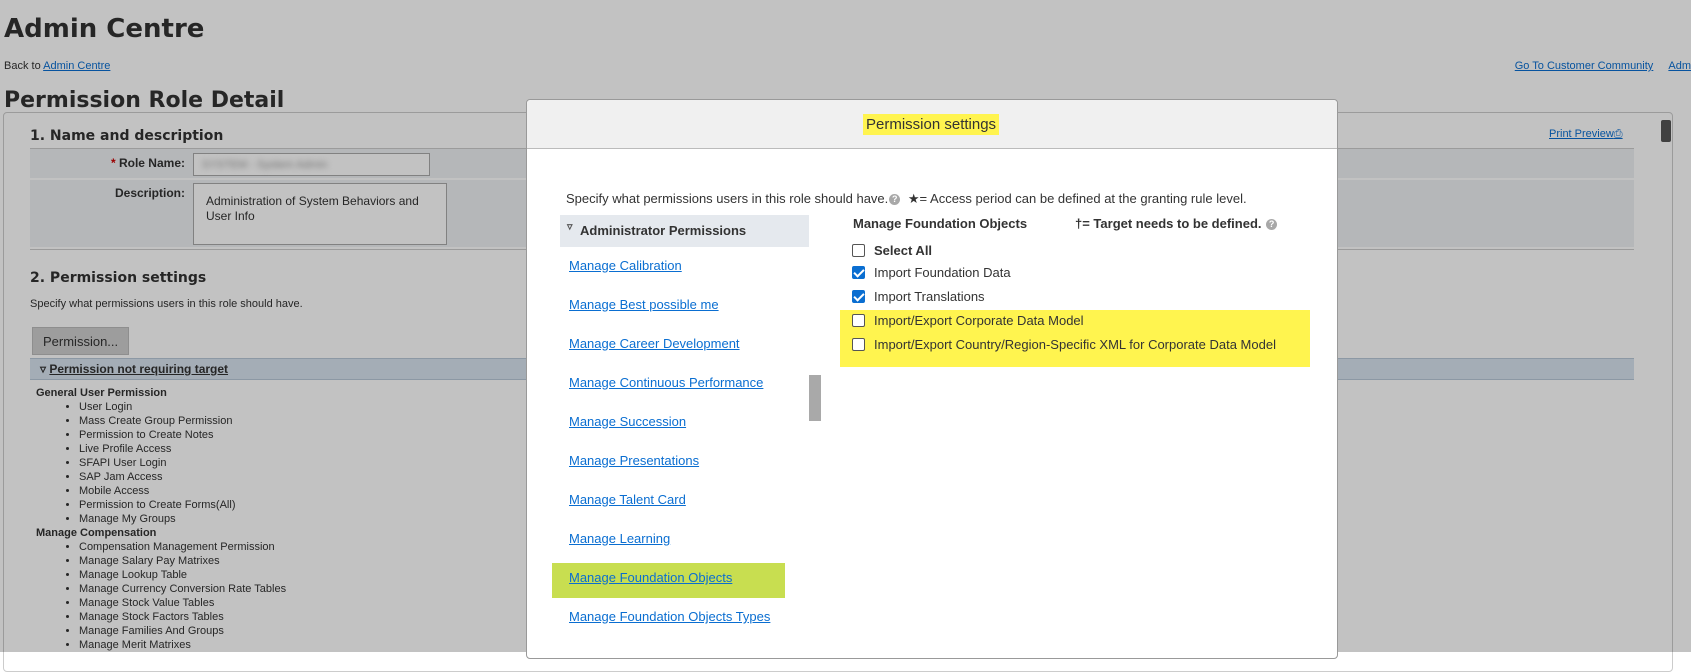 The height and width of the screenshot is (672, 1691). What do you see at coordinates (666, 385) in the screenshot?
I see `category-link-continuous-performance: Manage Continuous Performance` at bounding box center [666, 385].